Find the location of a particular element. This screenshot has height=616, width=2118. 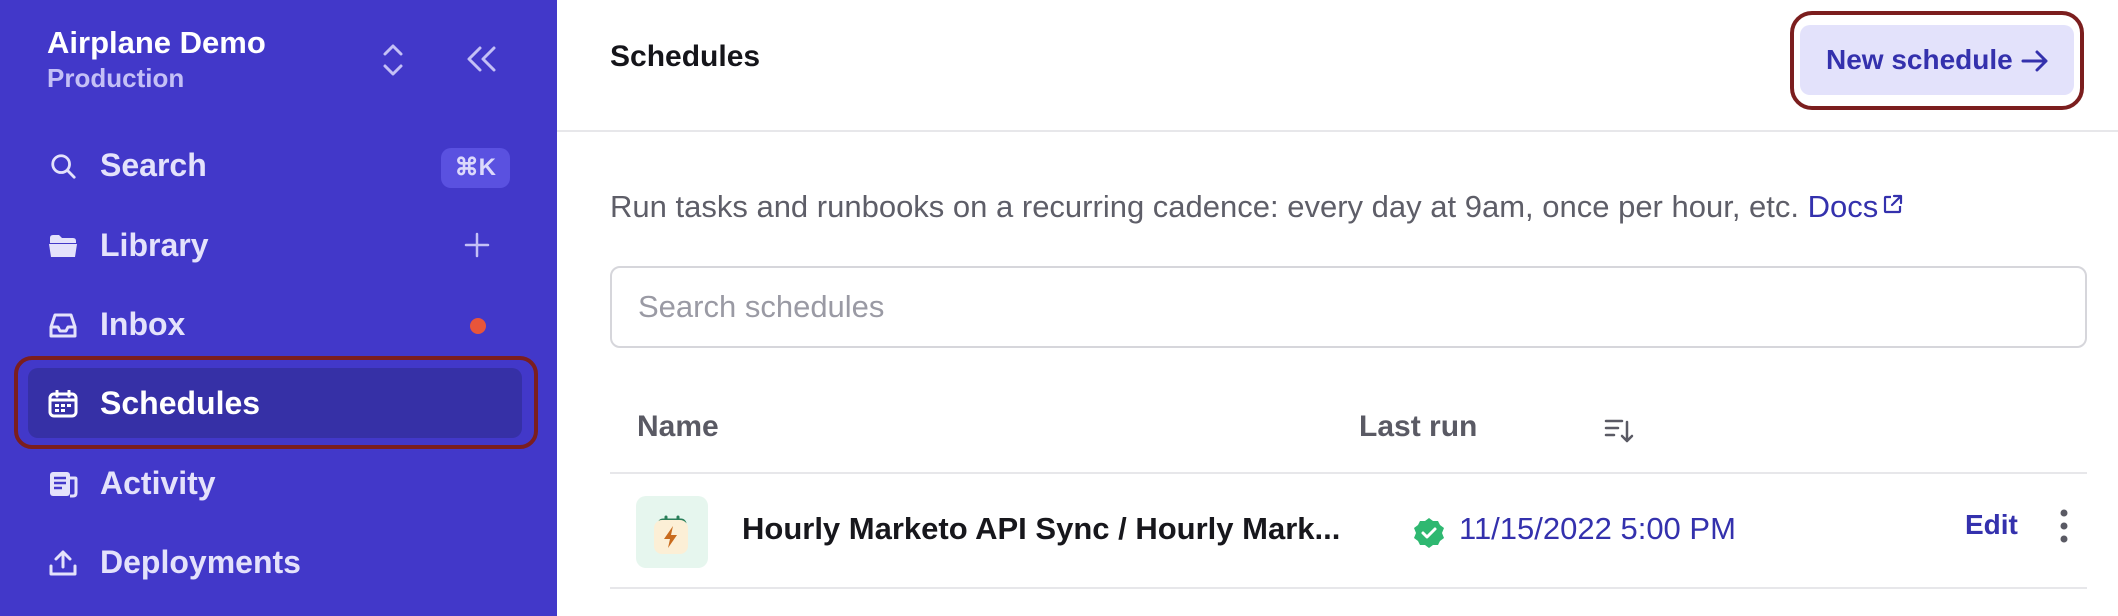

folder-icon is located at coordinates (63, 246).